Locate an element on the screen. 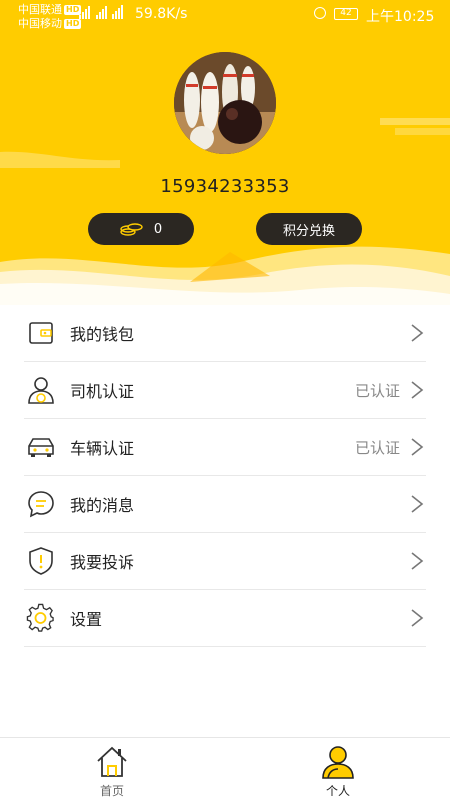 The width and height of the screenshot is (450, 801). avatar is located at coordinates (225, 103).